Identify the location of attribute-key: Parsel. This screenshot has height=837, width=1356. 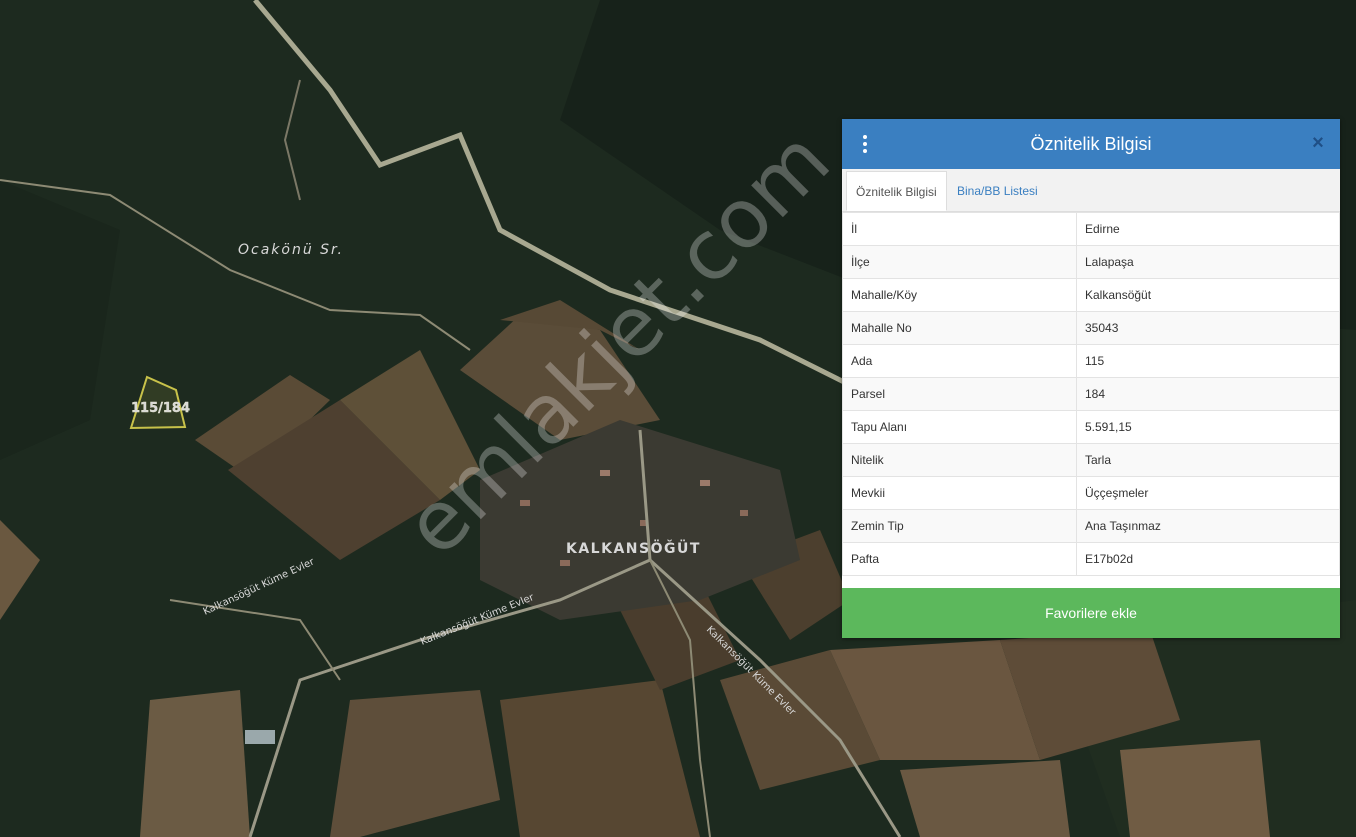
(959, 394).